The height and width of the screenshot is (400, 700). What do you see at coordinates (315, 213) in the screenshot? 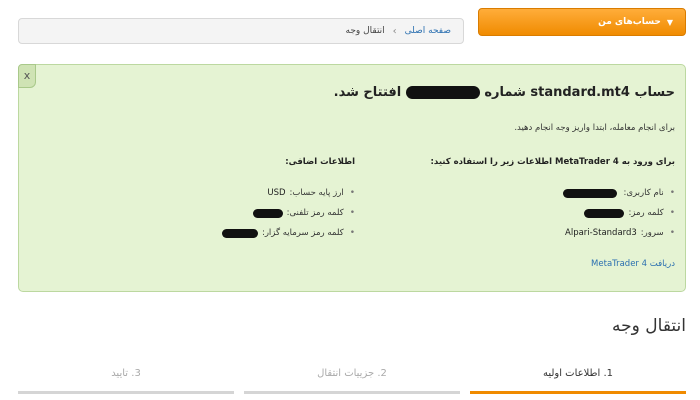
I see `phone-password-label: کلمه رمز تلفنی:` at bounding box center [315, 213].